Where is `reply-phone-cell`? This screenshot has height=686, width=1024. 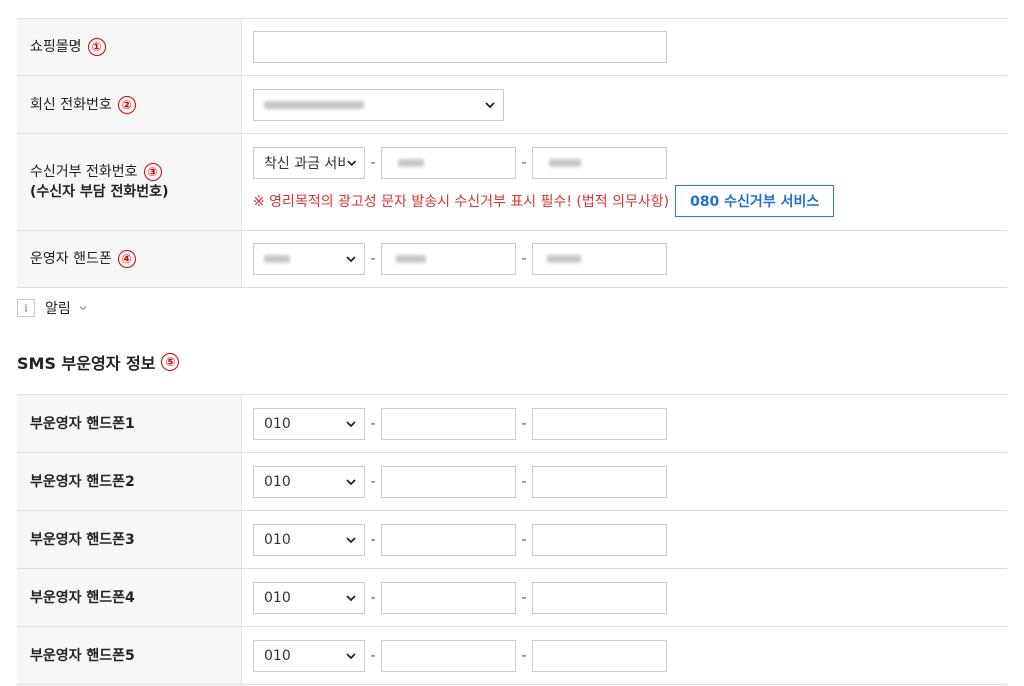 reply-phone-cell is located at coordinates (624, 104).